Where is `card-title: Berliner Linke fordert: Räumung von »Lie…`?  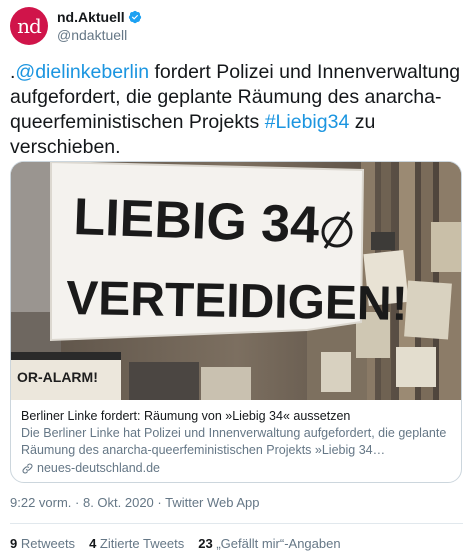 card-title: Berliner Linke fordert: Räumung von »Lie… is located at coordinates (186, 416).